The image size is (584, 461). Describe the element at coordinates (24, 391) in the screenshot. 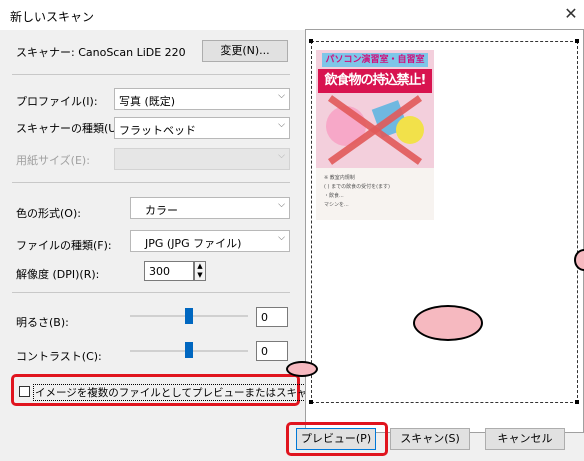

I see `multi-file-checkbox` at that location.